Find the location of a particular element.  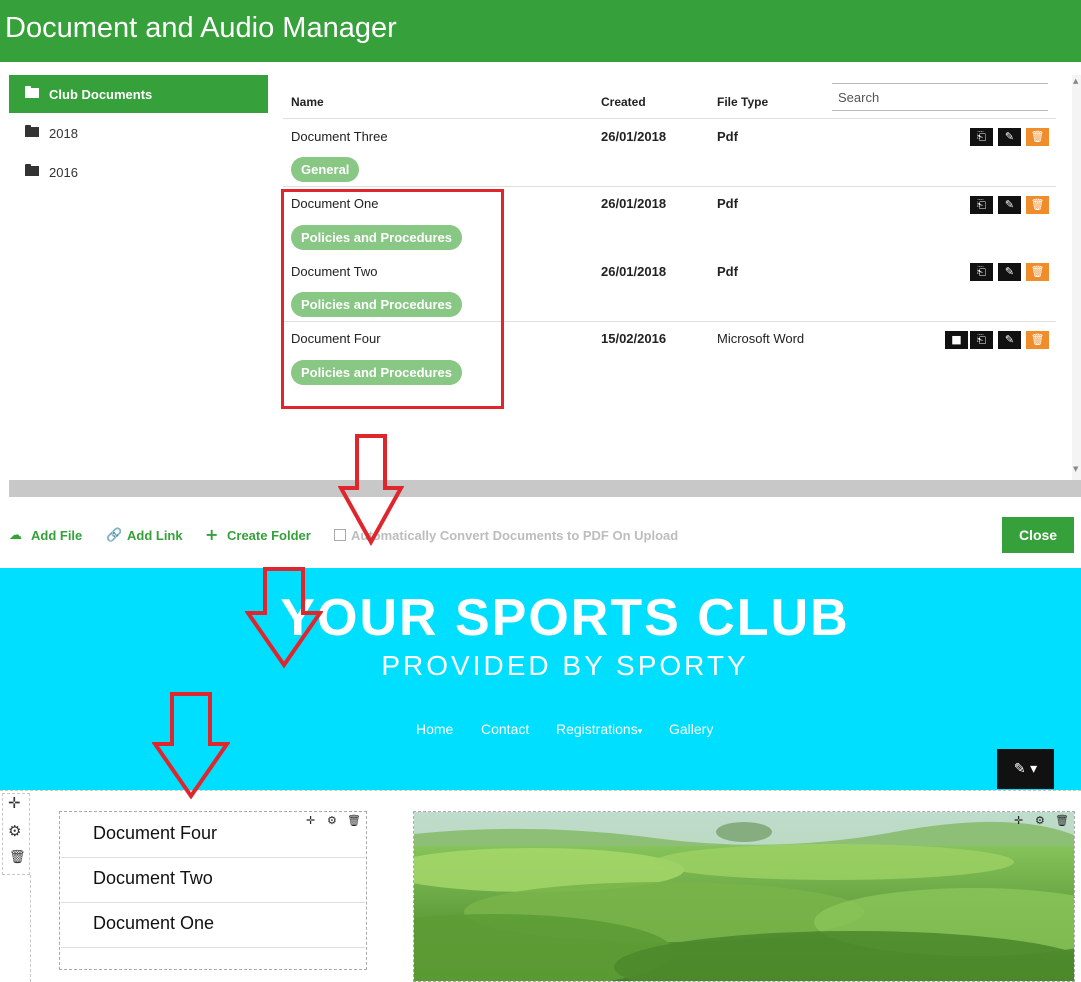

site-tagline: PROVIDED BY SPORTY is located at coordinates (565, 665).